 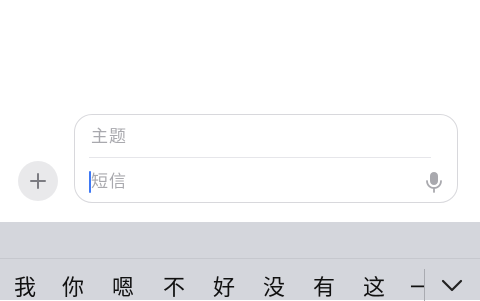 I want to click on candidate-word: 有, so click(x=324, y=288).